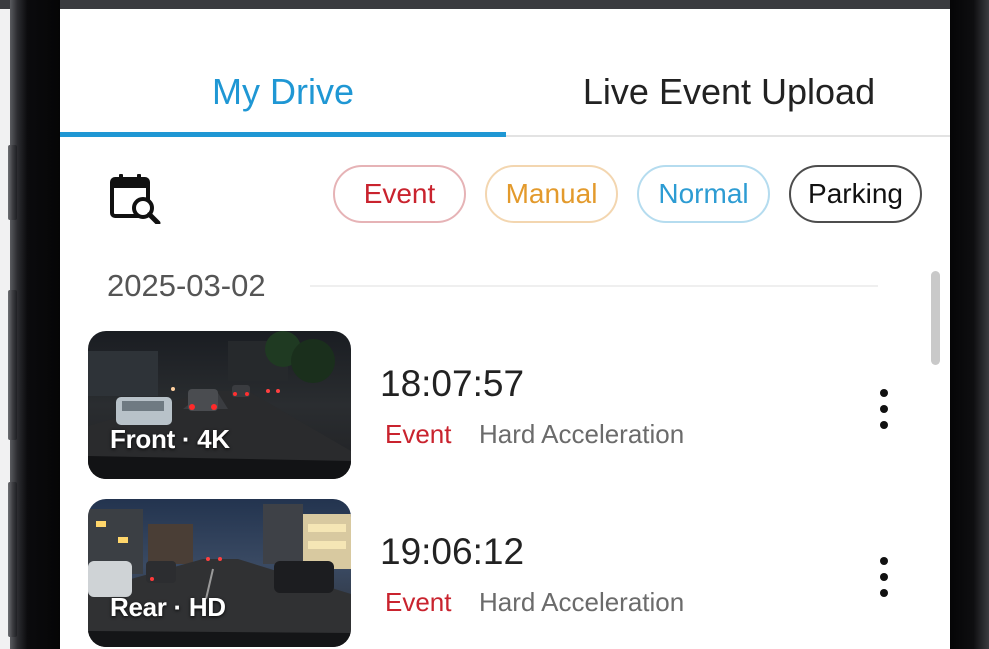  What do you see at coordinates (494, 4) in the screenshot?
I see `top-bezel` at bounding box center [494, 4].